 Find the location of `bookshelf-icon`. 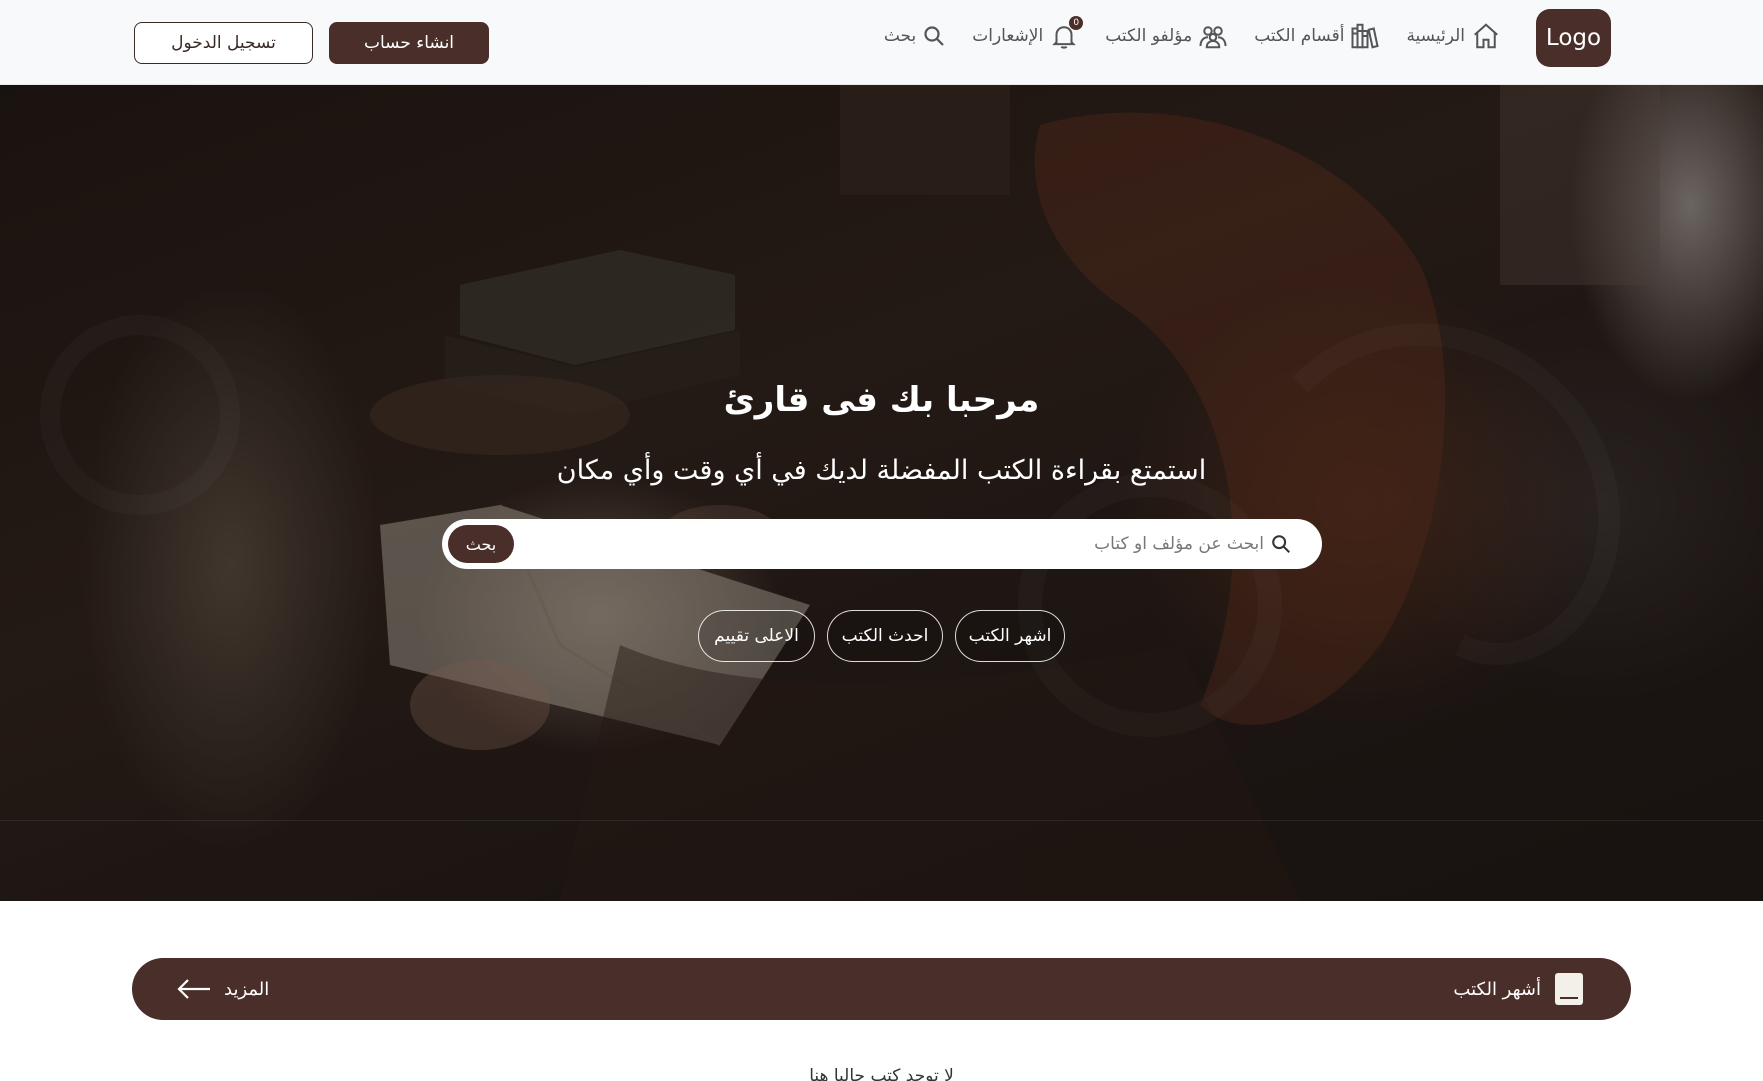

bookshelf-icon is located at coordinates (1365, 36).